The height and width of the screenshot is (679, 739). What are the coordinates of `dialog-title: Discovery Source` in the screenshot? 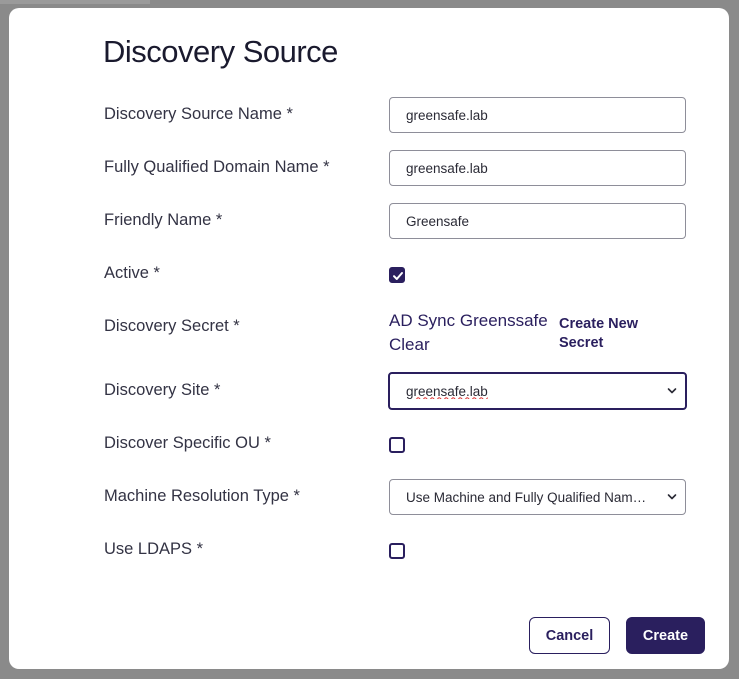 It's located at (220, 51).